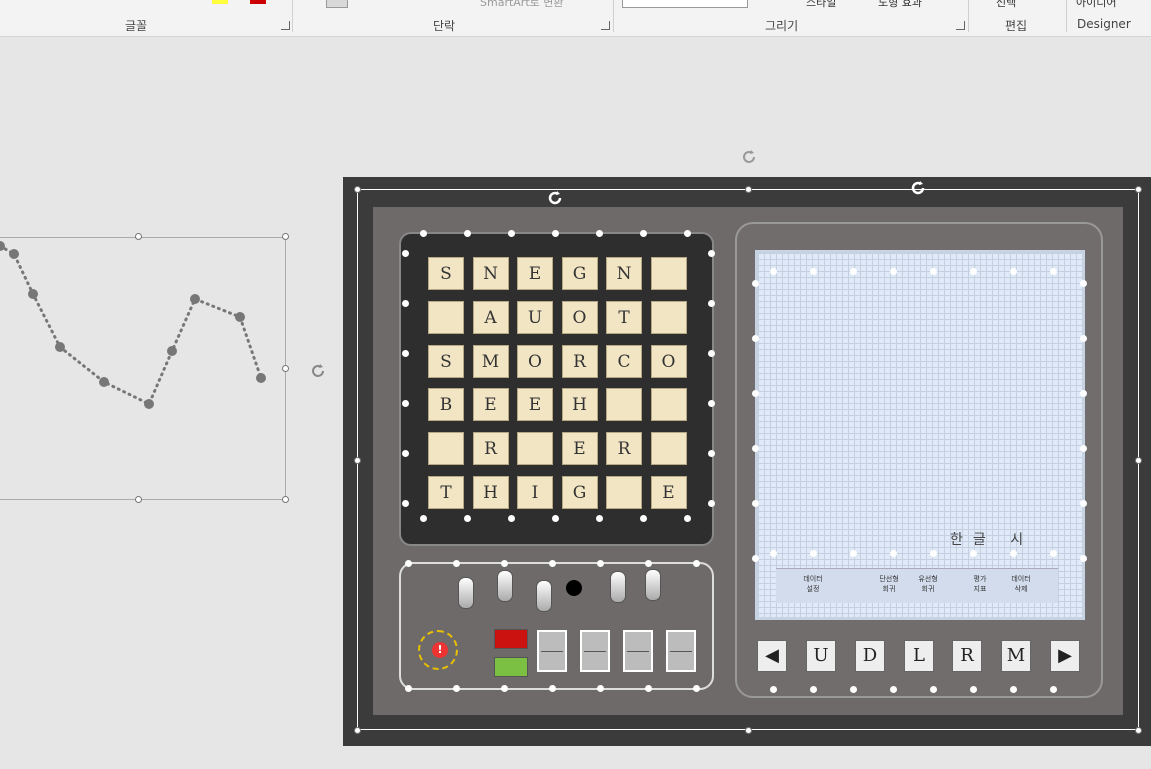 The image size is (1151, 769). Describe the element at coordinates (220, 2) in the screenshot. I see `highlight-color-swatch` at that location.